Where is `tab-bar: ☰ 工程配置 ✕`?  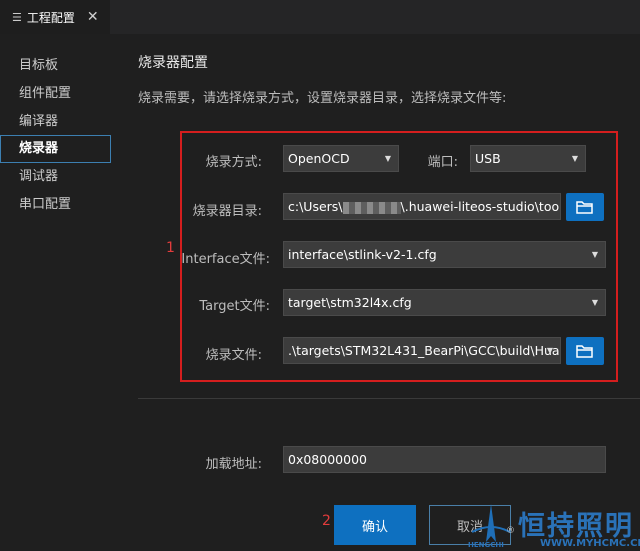 tab-bar: ☰ 工程配置 ✕ is located at coordinates (320, 17).